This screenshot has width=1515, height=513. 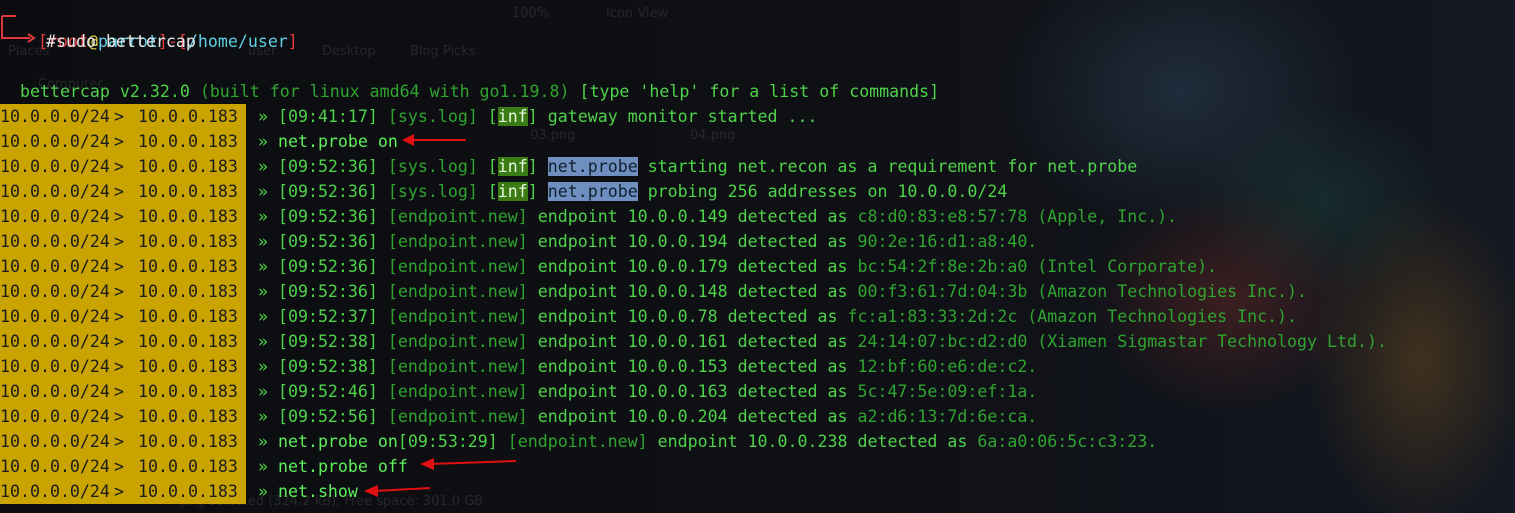 I want to click on timestamp: [09:41:17], so click(x=332, y=116).